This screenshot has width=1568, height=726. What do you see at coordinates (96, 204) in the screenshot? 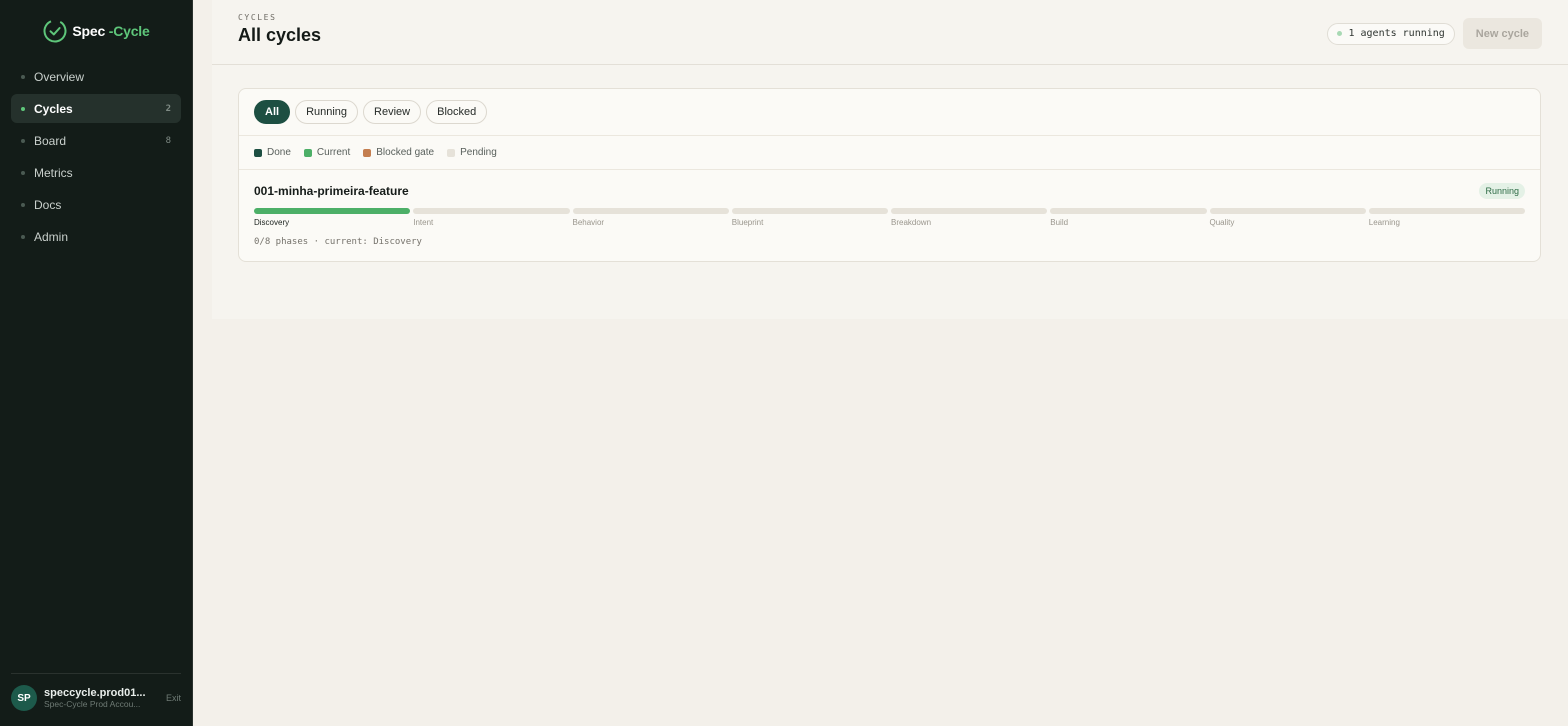
I see `sidebar-item-docs: Docs` at bounding box center [96, 204].